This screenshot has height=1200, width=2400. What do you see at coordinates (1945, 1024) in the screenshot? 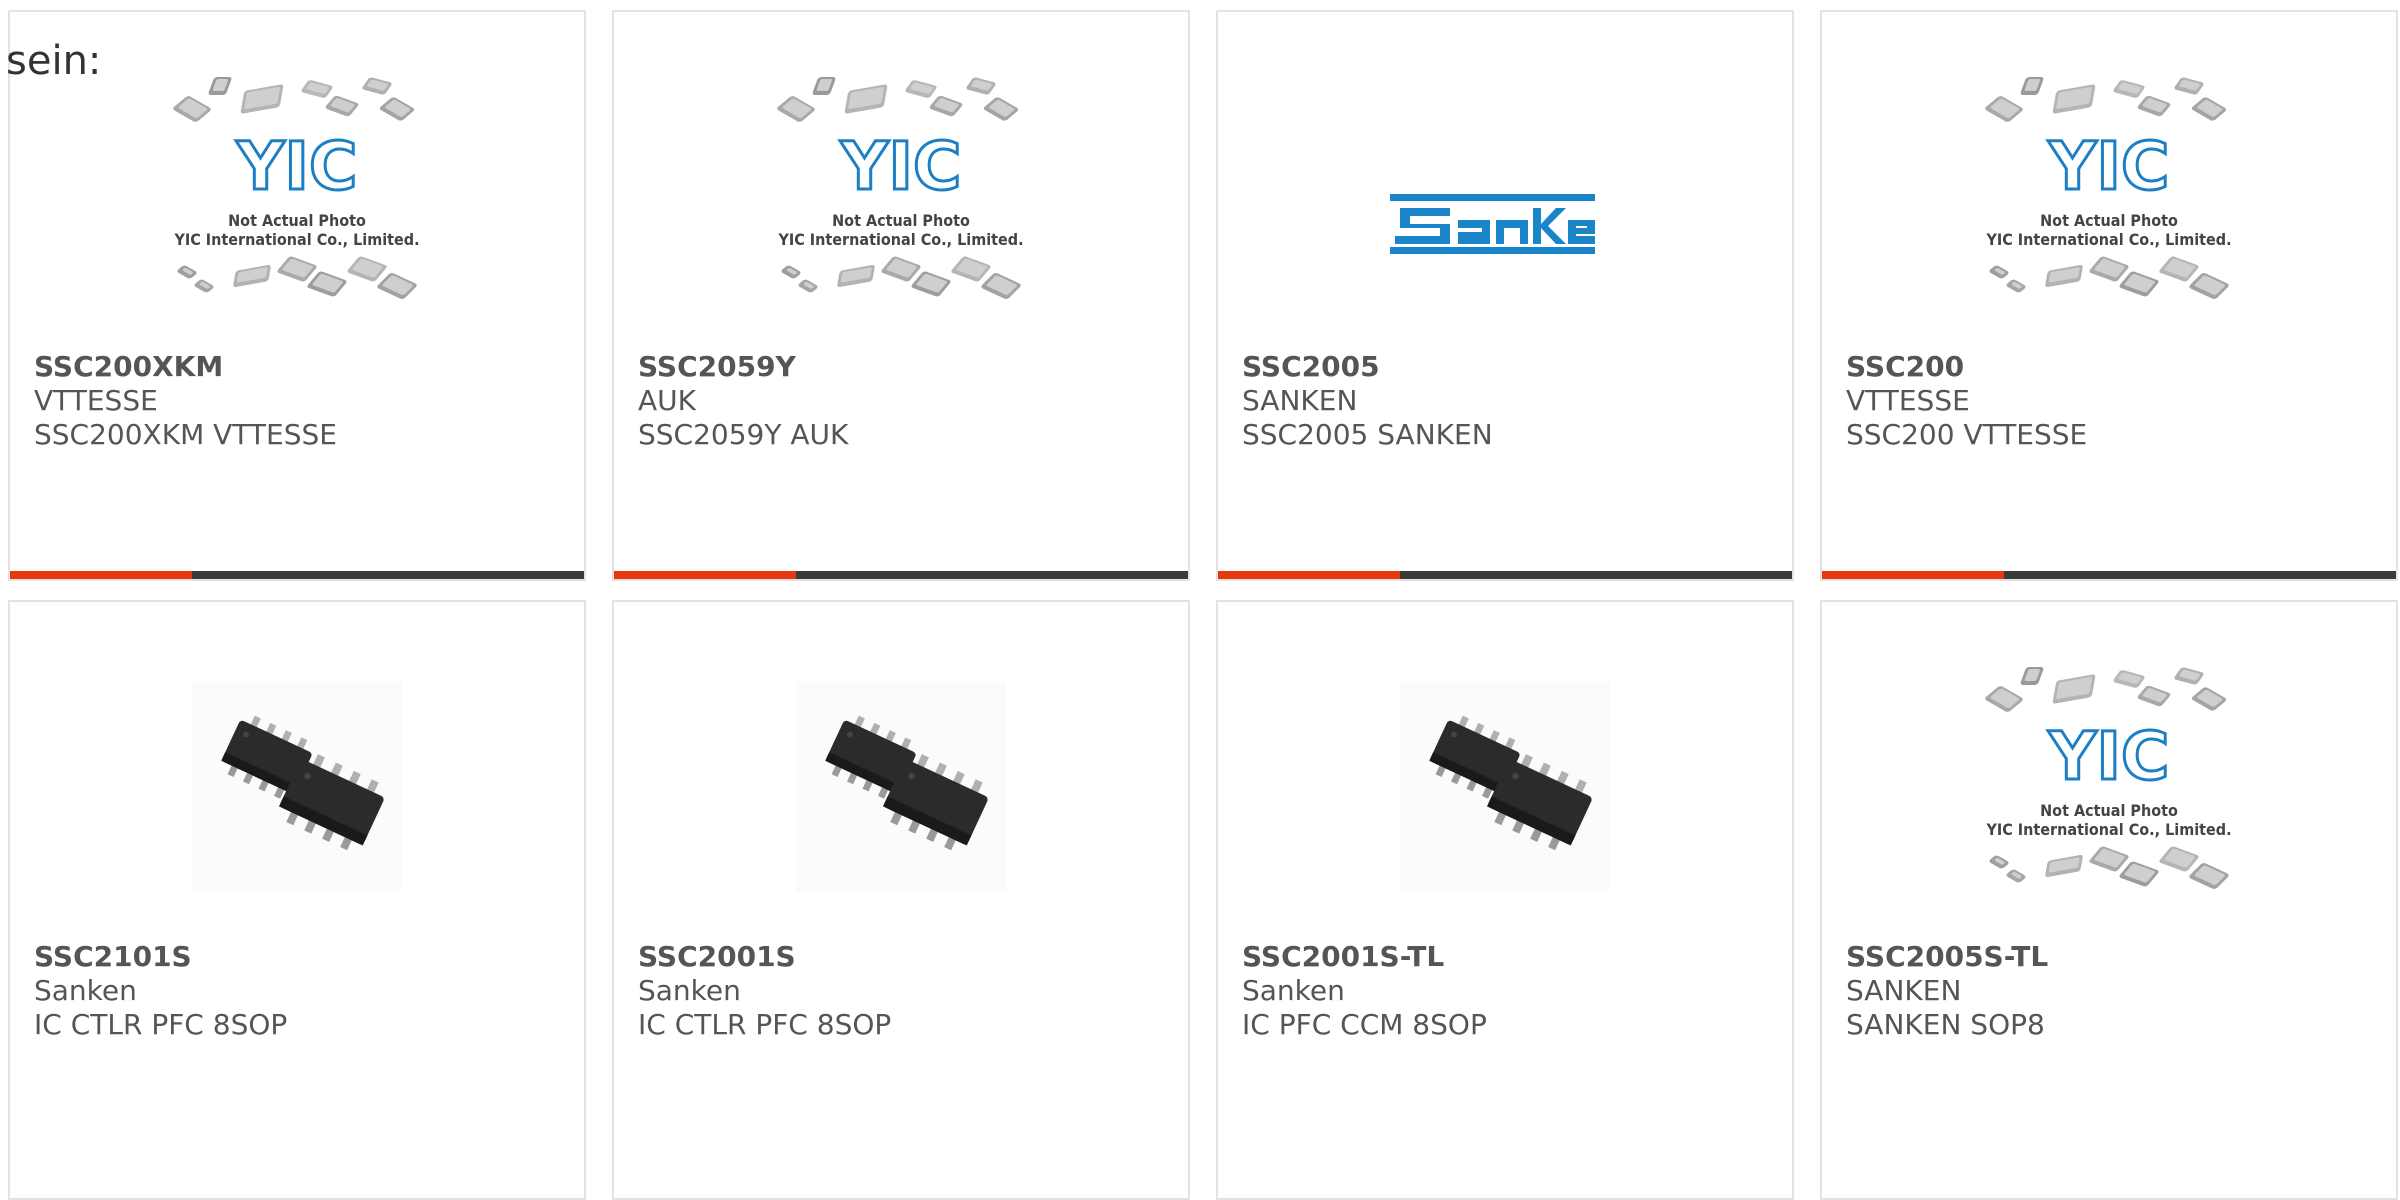
I see `description: SANKEN SOP8` at bounding box center [1945, 1024].